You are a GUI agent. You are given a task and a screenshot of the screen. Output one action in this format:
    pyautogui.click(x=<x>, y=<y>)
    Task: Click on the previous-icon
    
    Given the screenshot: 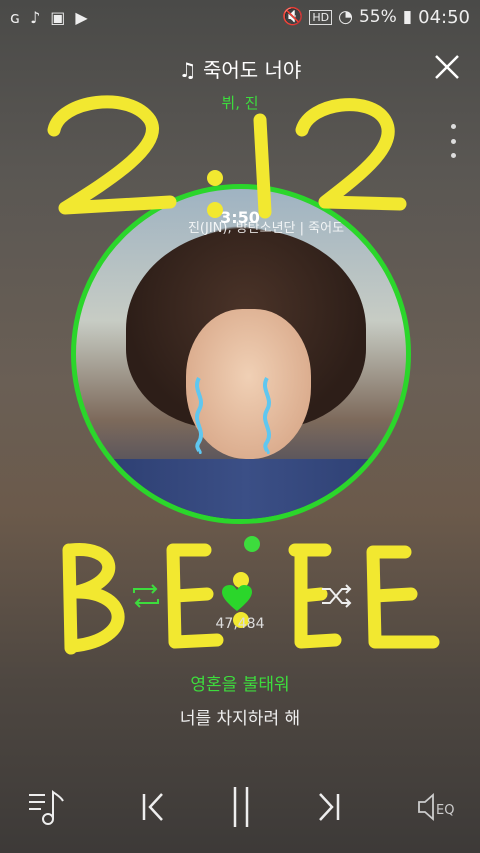 What is the action you would take?
    pyautogui.click(x=152, y=807)
    